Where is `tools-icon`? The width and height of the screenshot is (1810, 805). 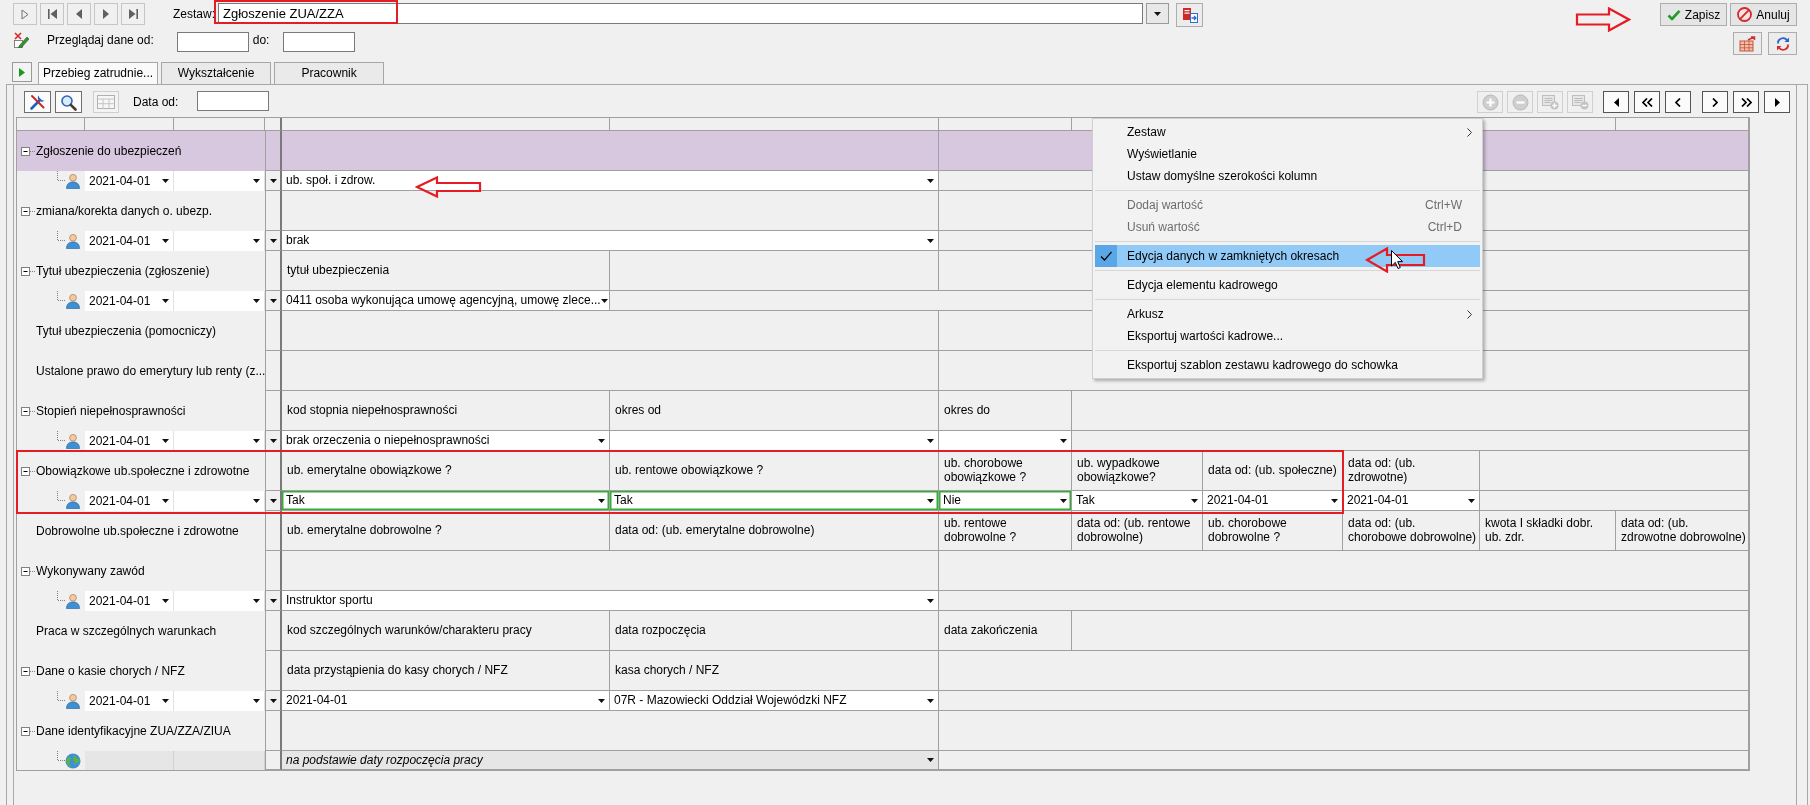 tools-icon is located at coordinates (37, 102).